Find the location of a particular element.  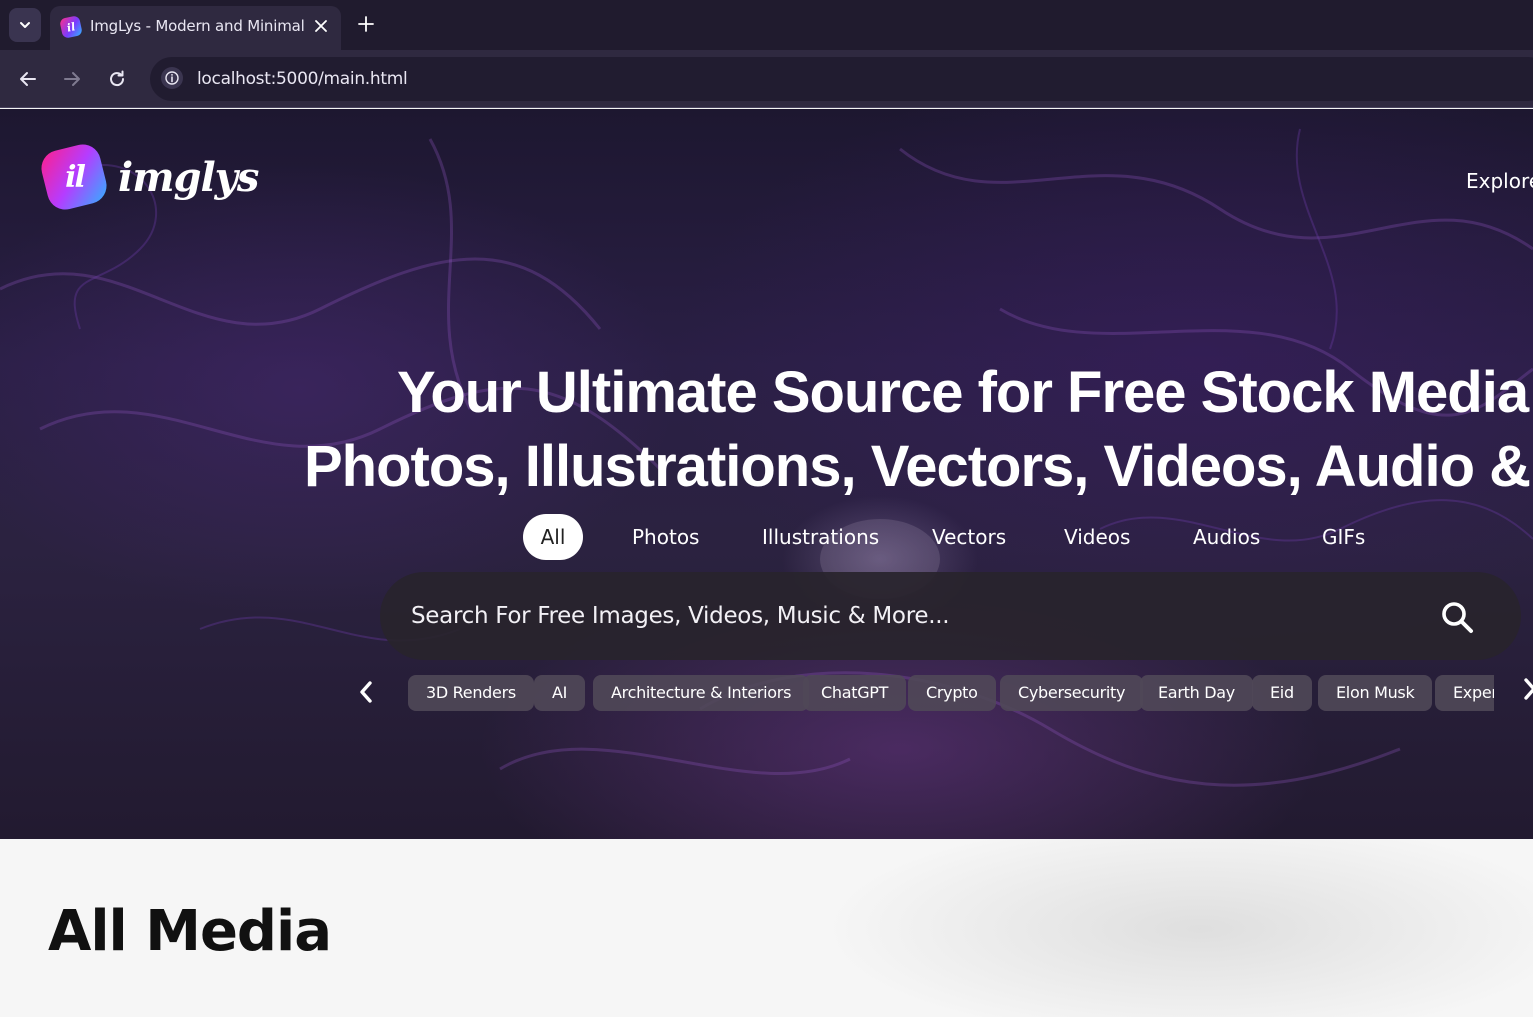

site-info-icon is located at coordinates (172, 78).